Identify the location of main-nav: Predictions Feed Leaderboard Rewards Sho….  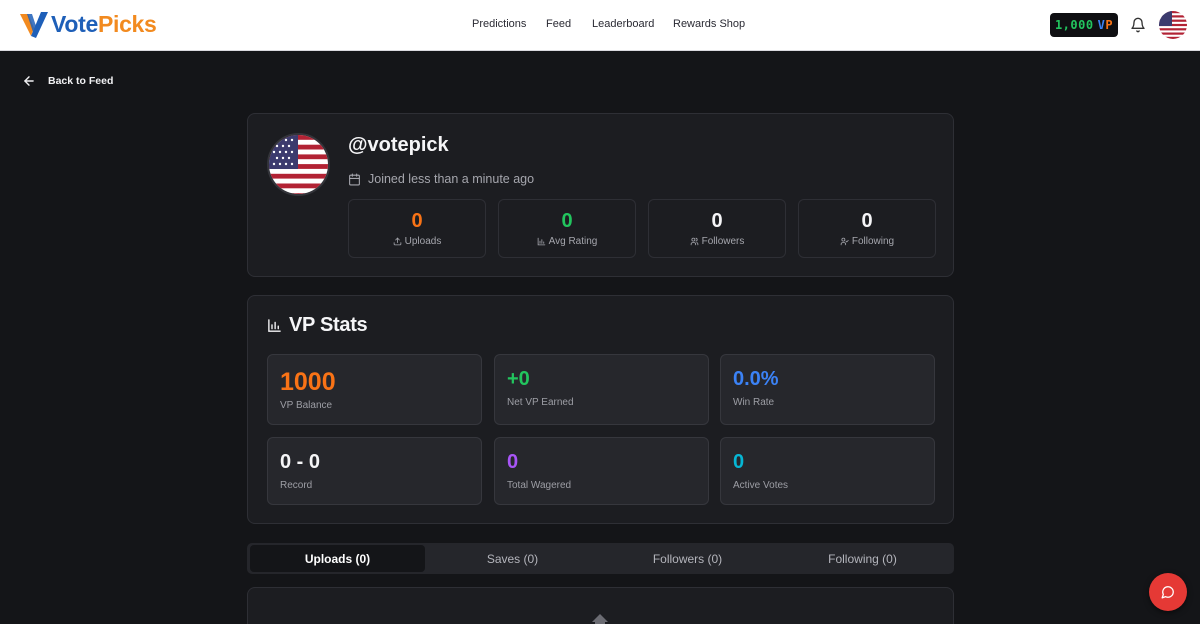
(600, 25).